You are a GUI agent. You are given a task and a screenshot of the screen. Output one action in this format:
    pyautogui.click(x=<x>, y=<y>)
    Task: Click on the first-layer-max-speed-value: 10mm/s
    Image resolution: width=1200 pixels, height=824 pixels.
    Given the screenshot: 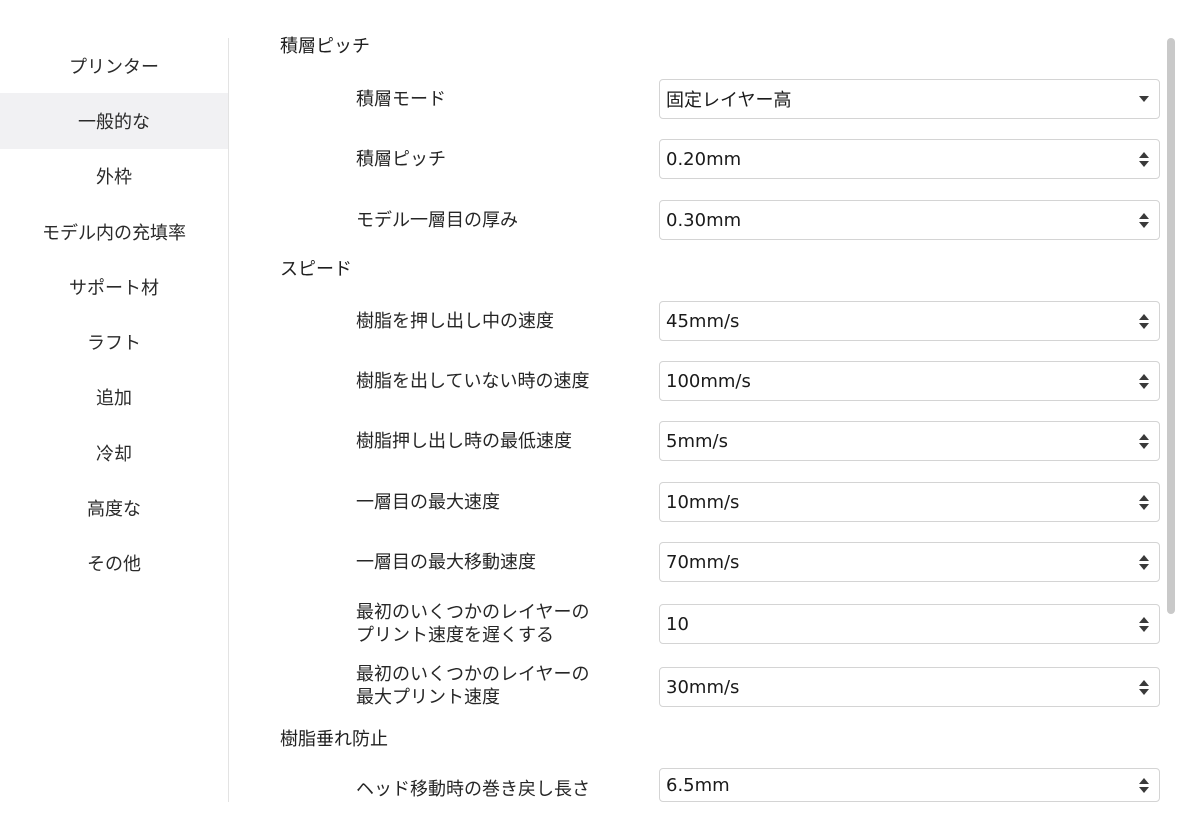 What is the action you would take?
    pyautogui.click(x=703, y=502)
    